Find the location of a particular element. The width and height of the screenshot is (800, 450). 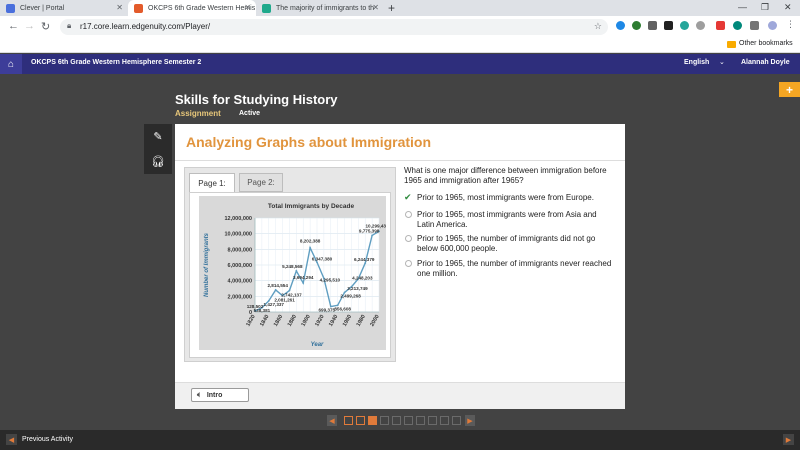

data-label: 4,295,510 is located at coordinates (330, 279).